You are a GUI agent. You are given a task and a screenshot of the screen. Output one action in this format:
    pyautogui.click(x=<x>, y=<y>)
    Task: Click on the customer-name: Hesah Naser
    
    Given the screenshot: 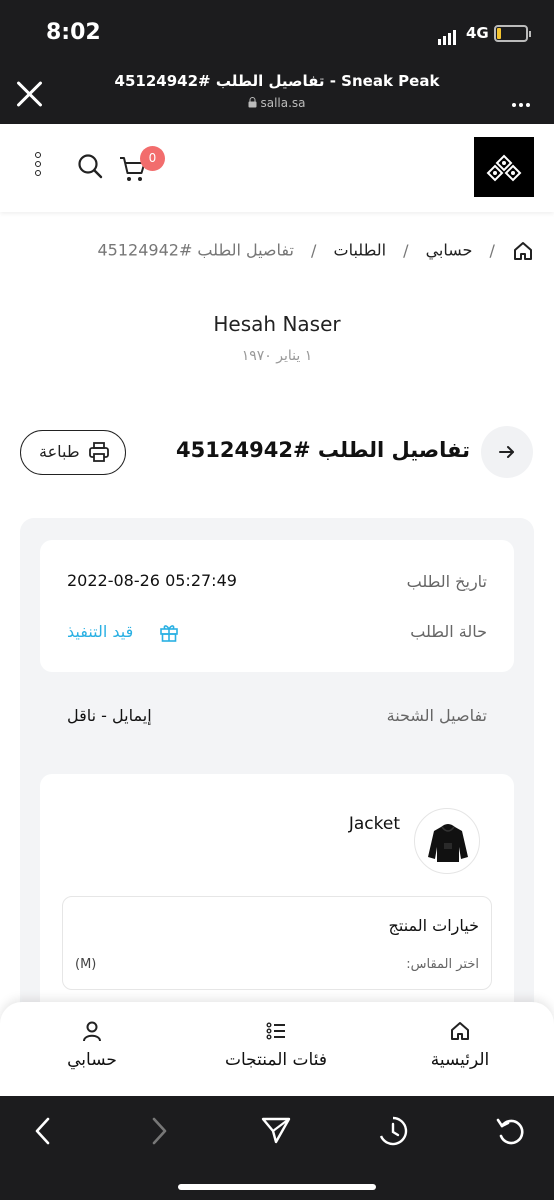 What is the action you would take?
    pyautogui.click(x=277, y=324)
    